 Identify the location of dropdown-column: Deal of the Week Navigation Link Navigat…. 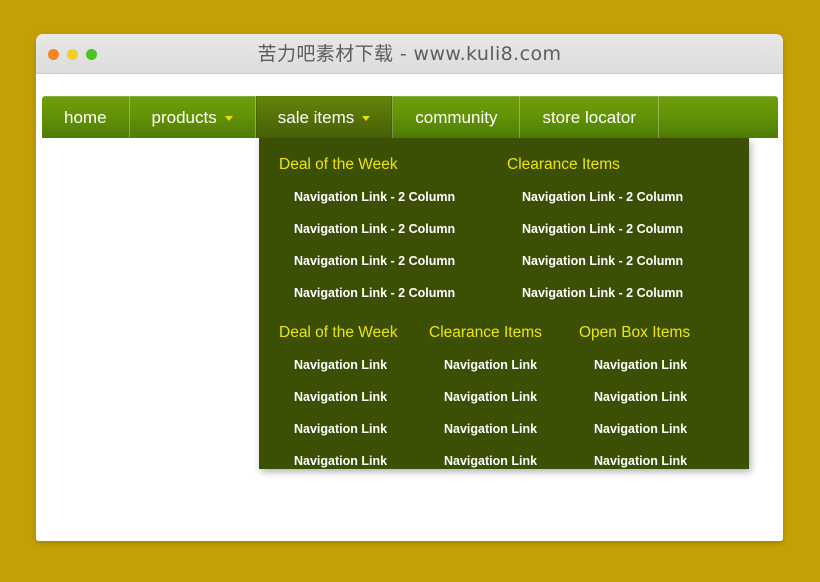
(334, 396).